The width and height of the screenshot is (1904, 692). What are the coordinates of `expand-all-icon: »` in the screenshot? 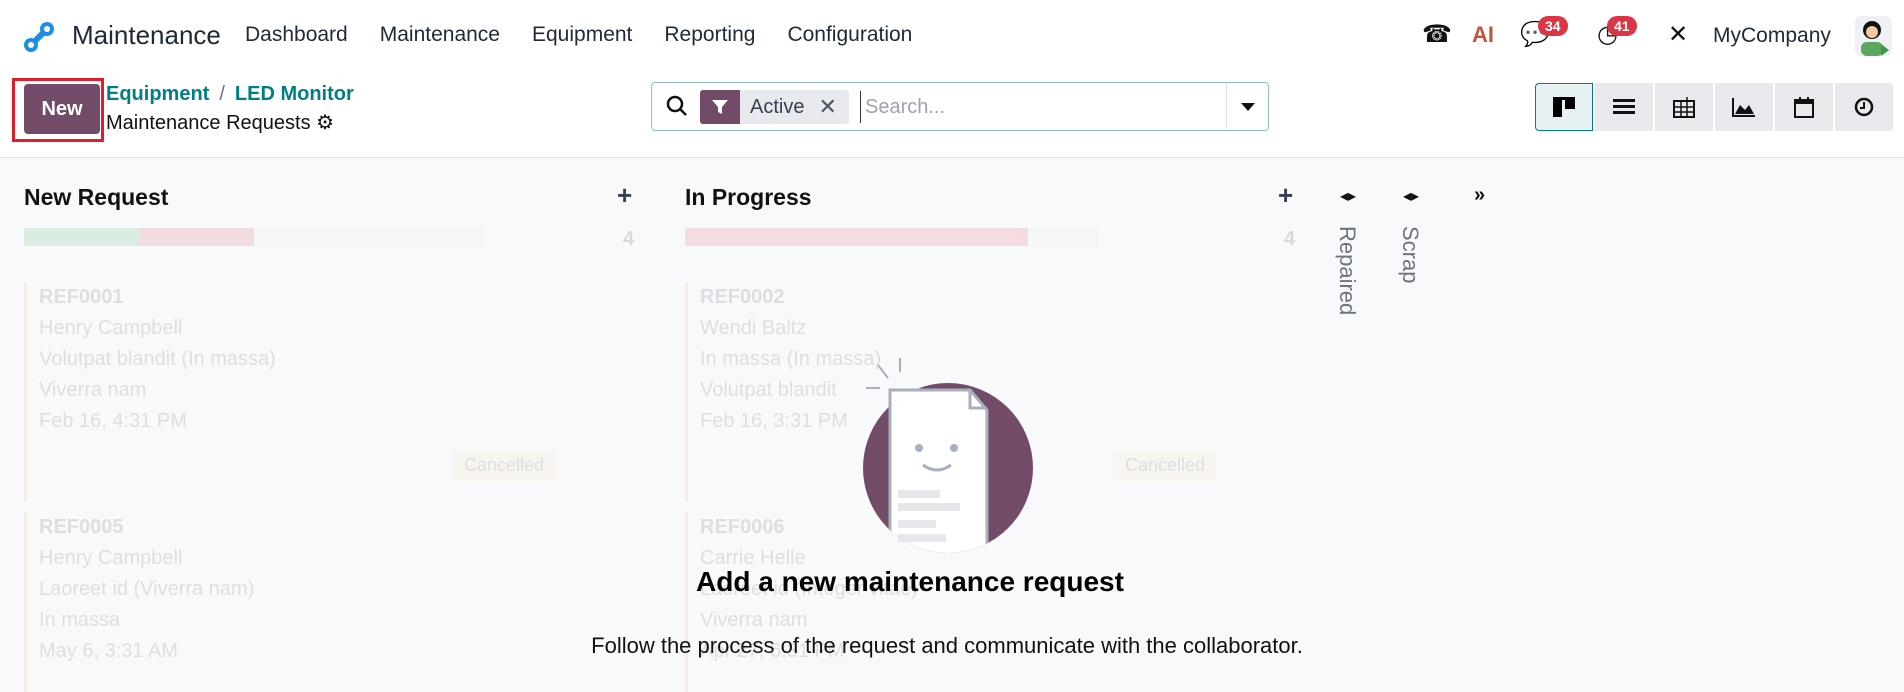 It's located at (1479, 195).